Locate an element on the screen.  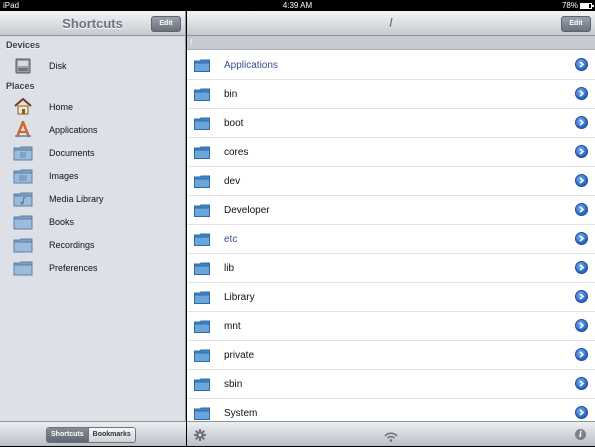
file-row: Developer is located at coordinates (391, 210).